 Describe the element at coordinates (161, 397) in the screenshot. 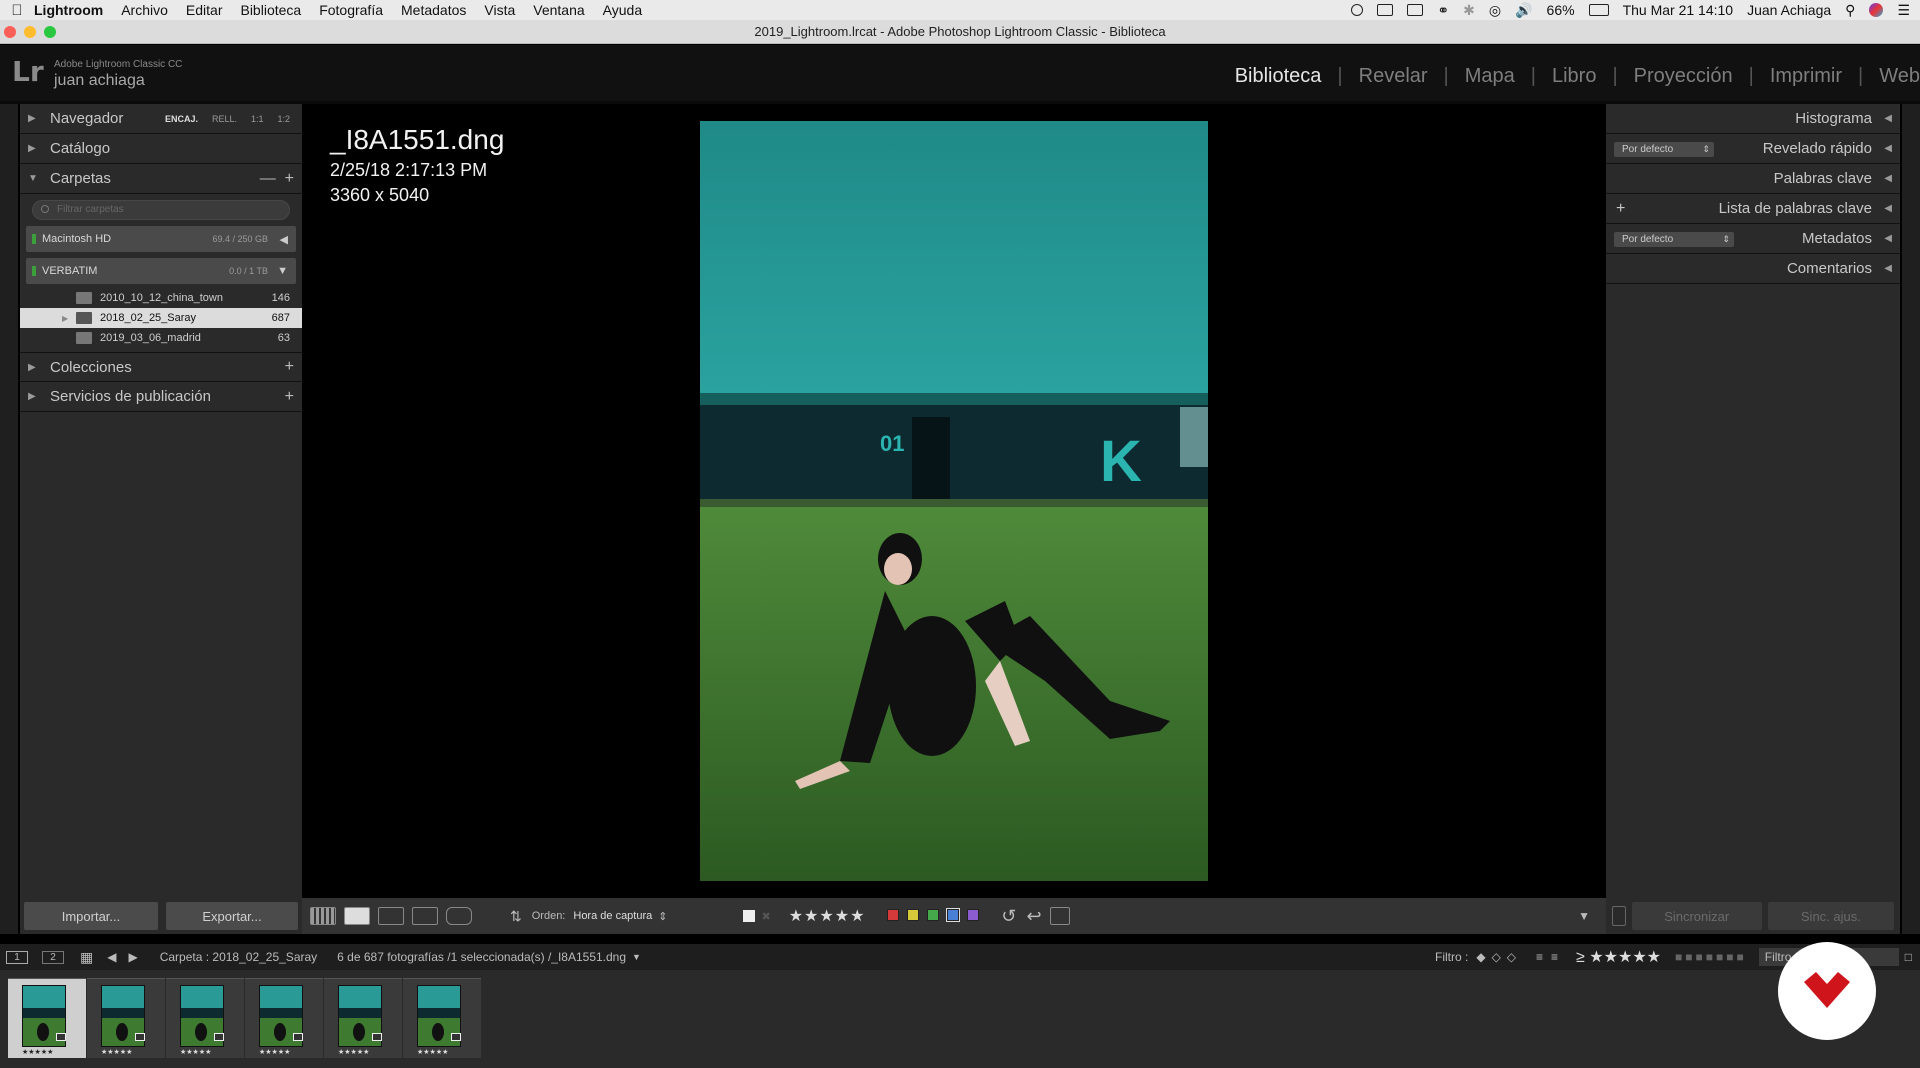

I see `publish-services-header: ▶ Servicios de publicación +` at that location.